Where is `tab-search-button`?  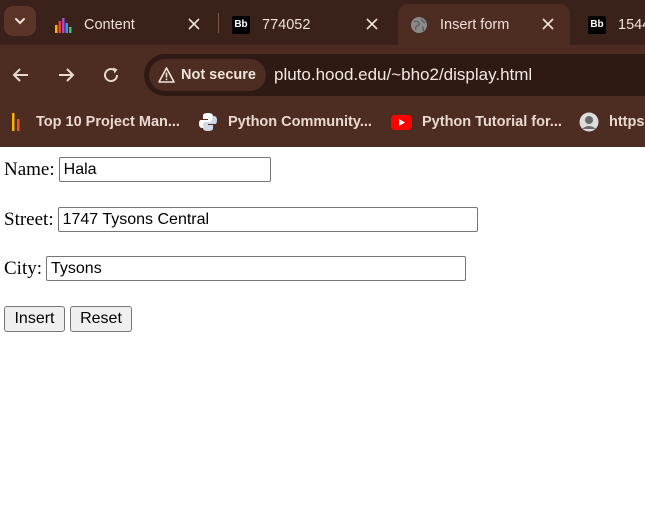 tab-search-button is located at coordinates (20, 21).